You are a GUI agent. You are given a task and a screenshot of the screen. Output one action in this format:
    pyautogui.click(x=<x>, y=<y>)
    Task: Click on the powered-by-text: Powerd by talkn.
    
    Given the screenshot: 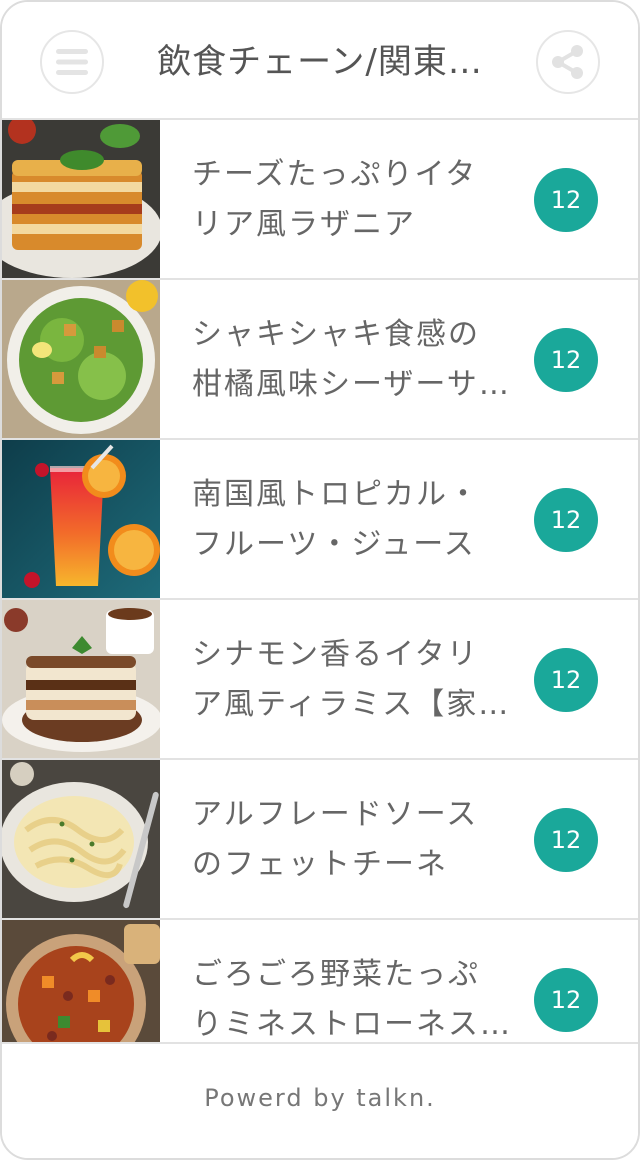 What is the action you would take?
    pyautogui.click(x=320, y=1098)
    